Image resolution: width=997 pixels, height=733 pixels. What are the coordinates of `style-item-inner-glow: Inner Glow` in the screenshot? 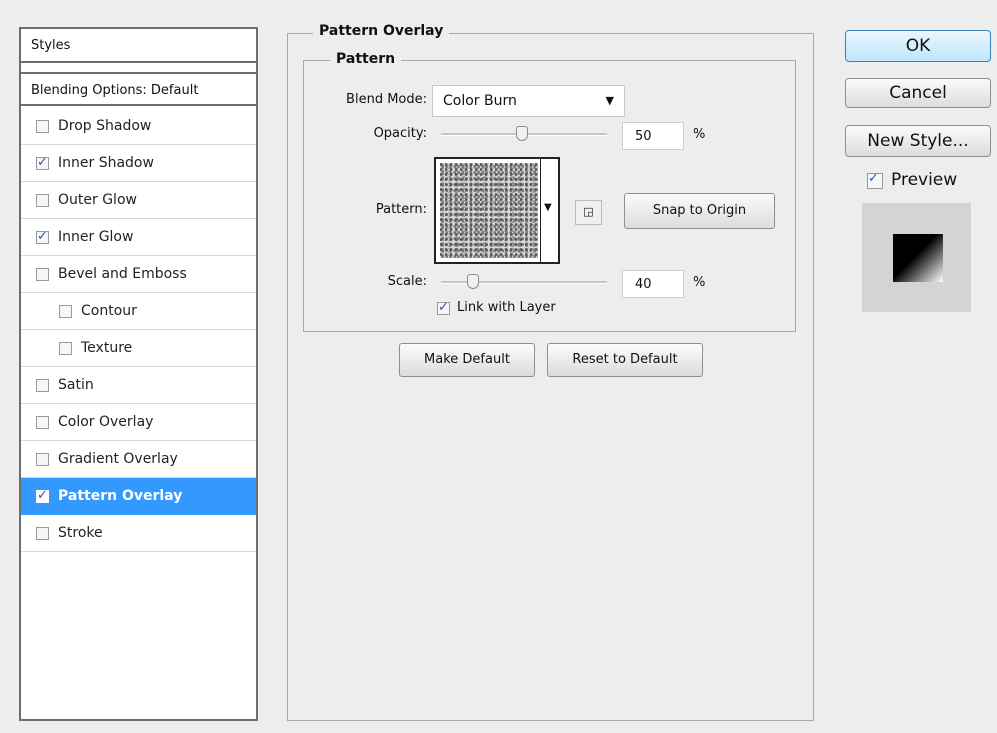 It's located at (138, 237).